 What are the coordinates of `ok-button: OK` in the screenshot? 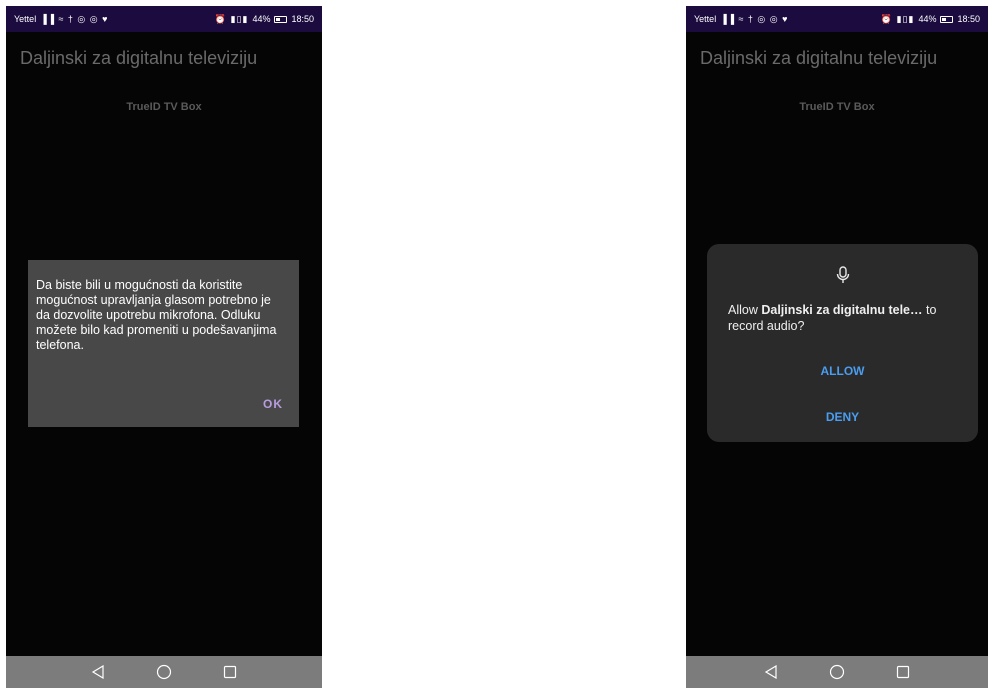 It's located at (273, 404).